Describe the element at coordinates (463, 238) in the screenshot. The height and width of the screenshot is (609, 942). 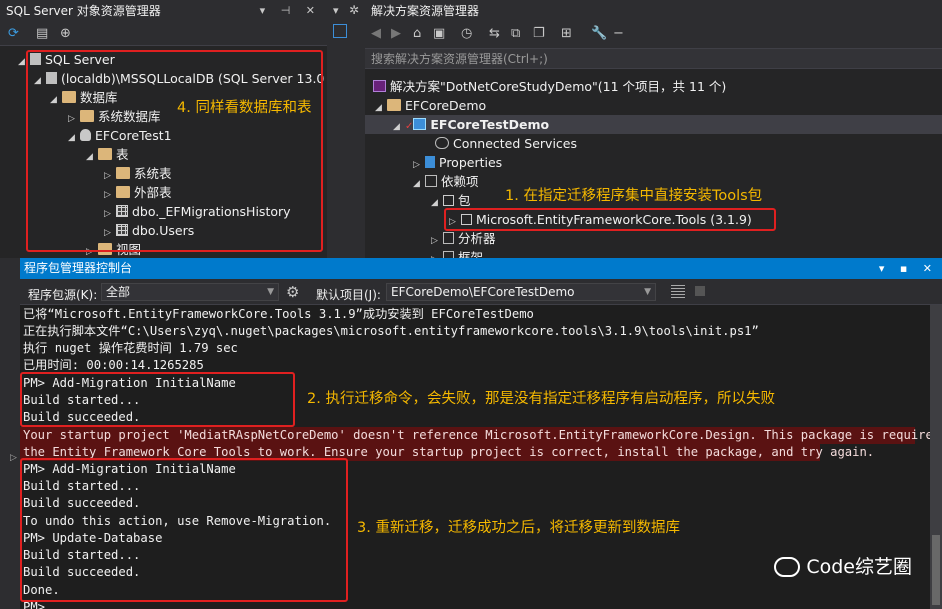
I see `tree-item-analyzers: ▷ 分析器` at that location.